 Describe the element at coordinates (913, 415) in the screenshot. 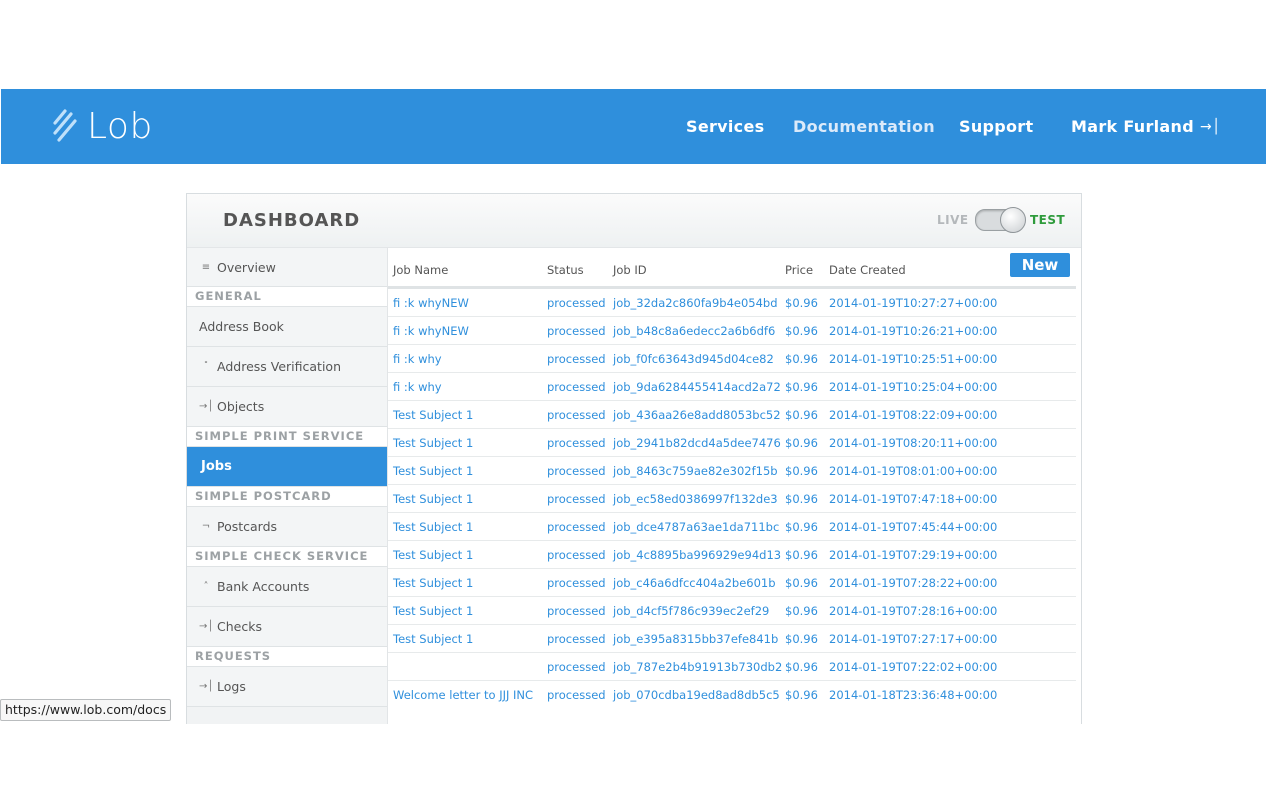

I see `job-date-cell: 2014-01-19T08:22:09+00:00` at that location.